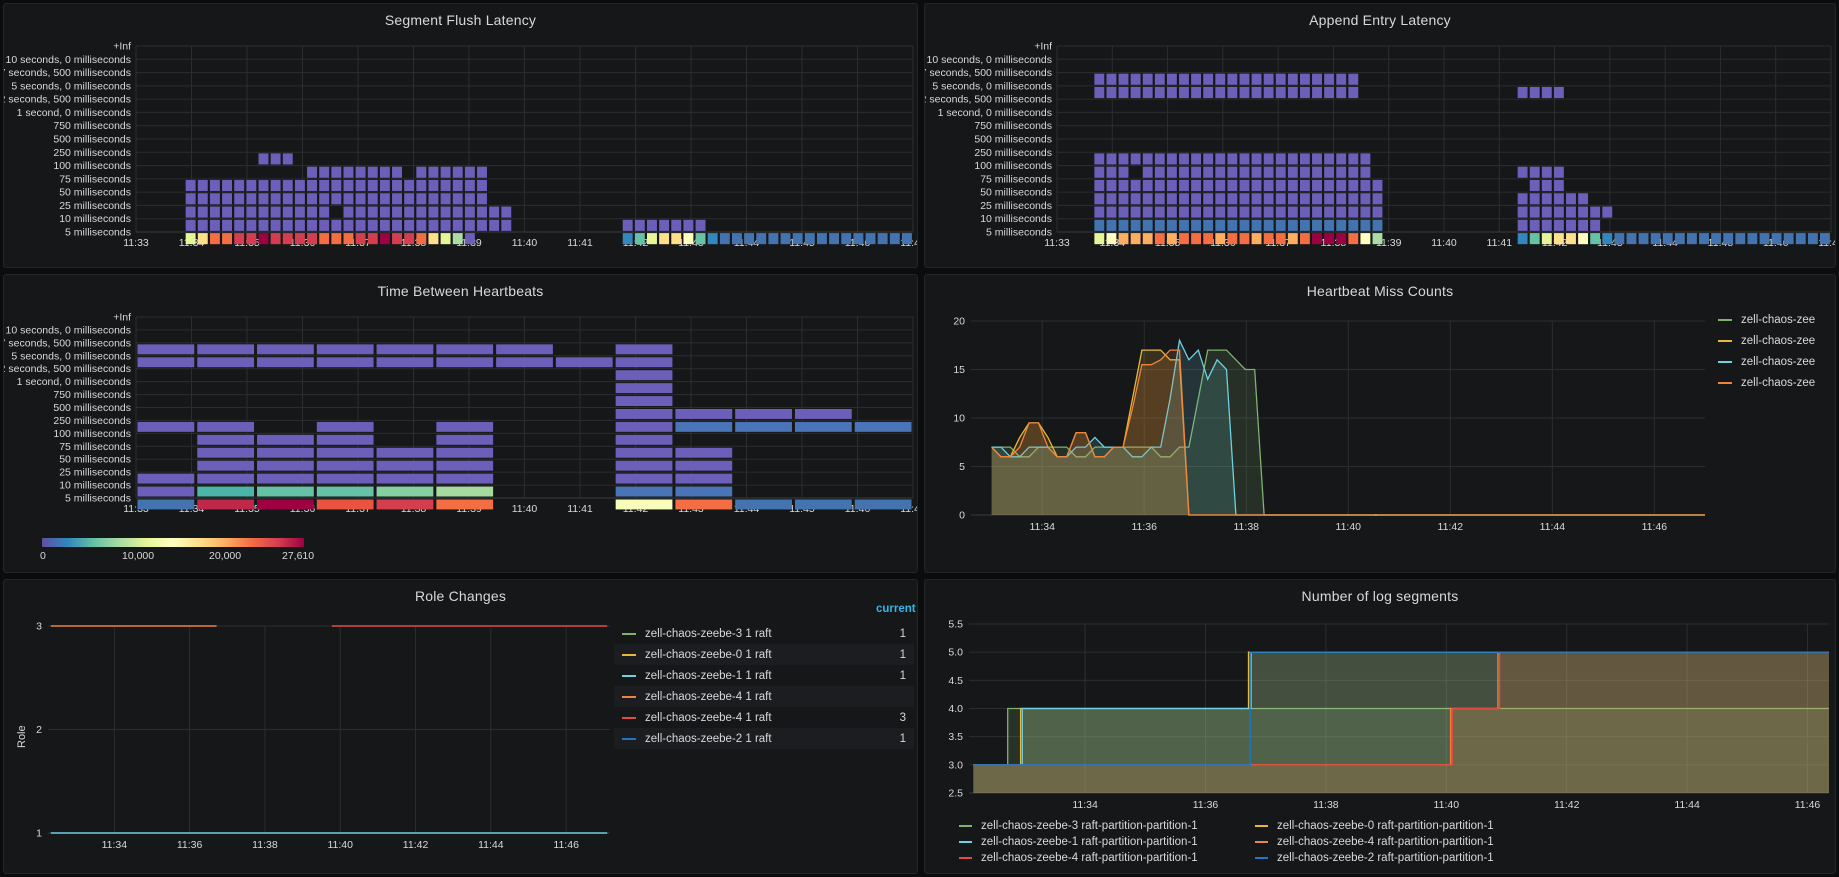  What do you see at coordinates (95, 206) in the screenshot?
I see `heatmap-y-tick: 25 milliseconds` at bounding box center [95, 206].